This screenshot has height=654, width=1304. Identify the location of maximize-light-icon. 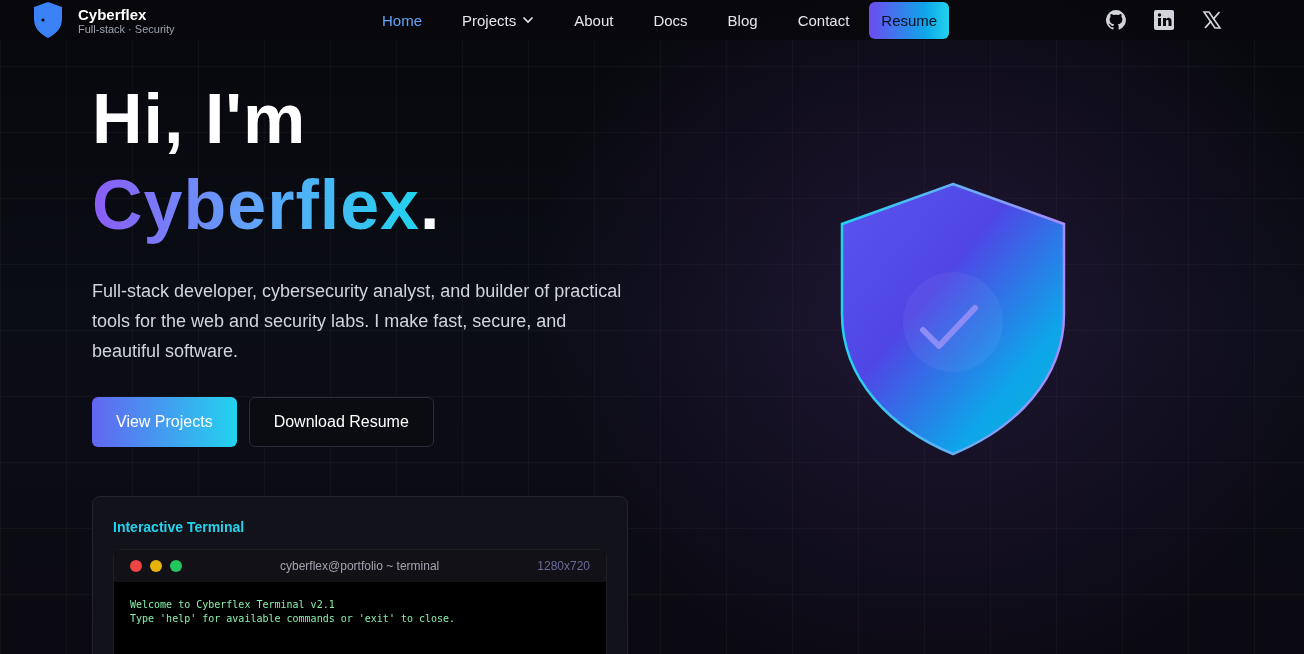
(176, 566).